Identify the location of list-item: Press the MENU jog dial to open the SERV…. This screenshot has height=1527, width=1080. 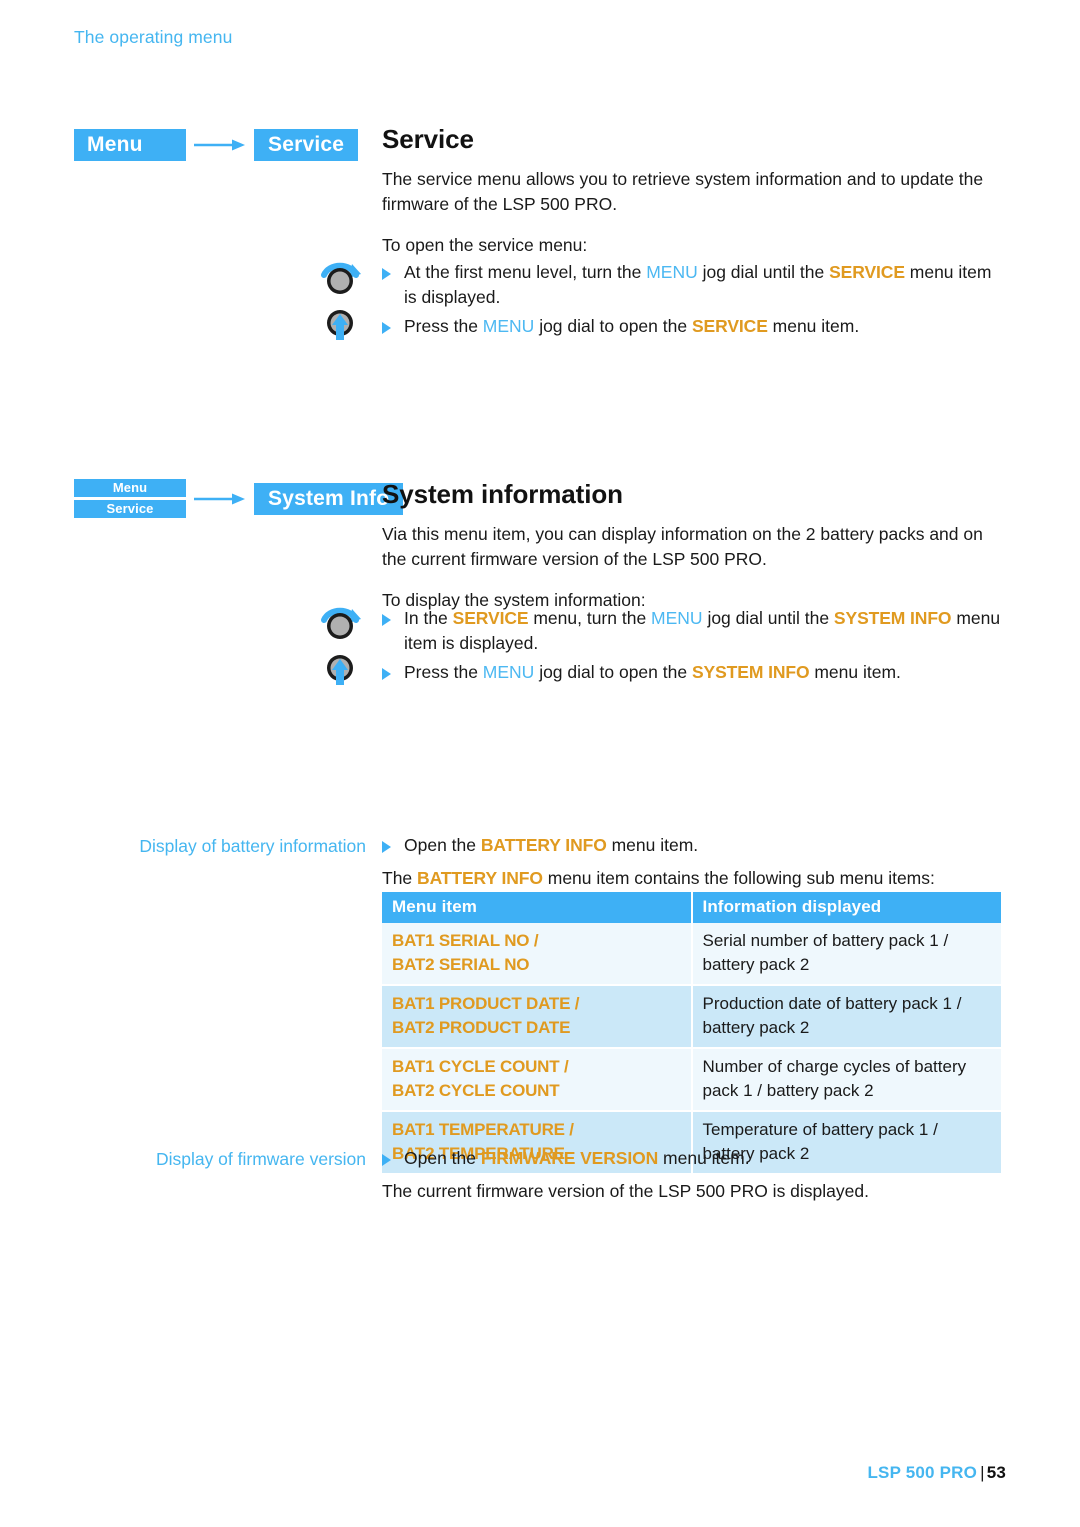
(694, 326).